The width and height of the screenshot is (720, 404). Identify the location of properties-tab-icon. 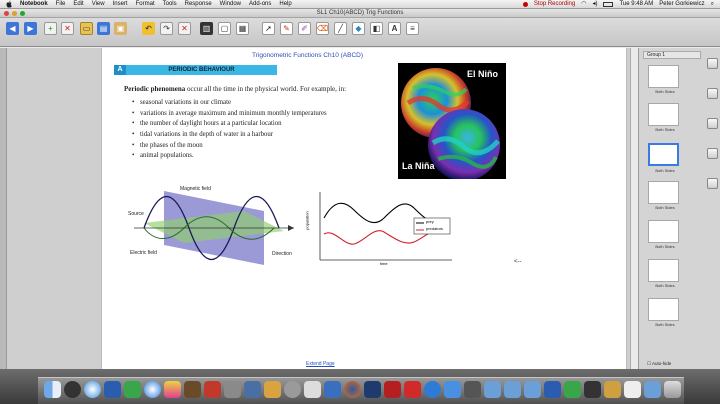
(712, 153).